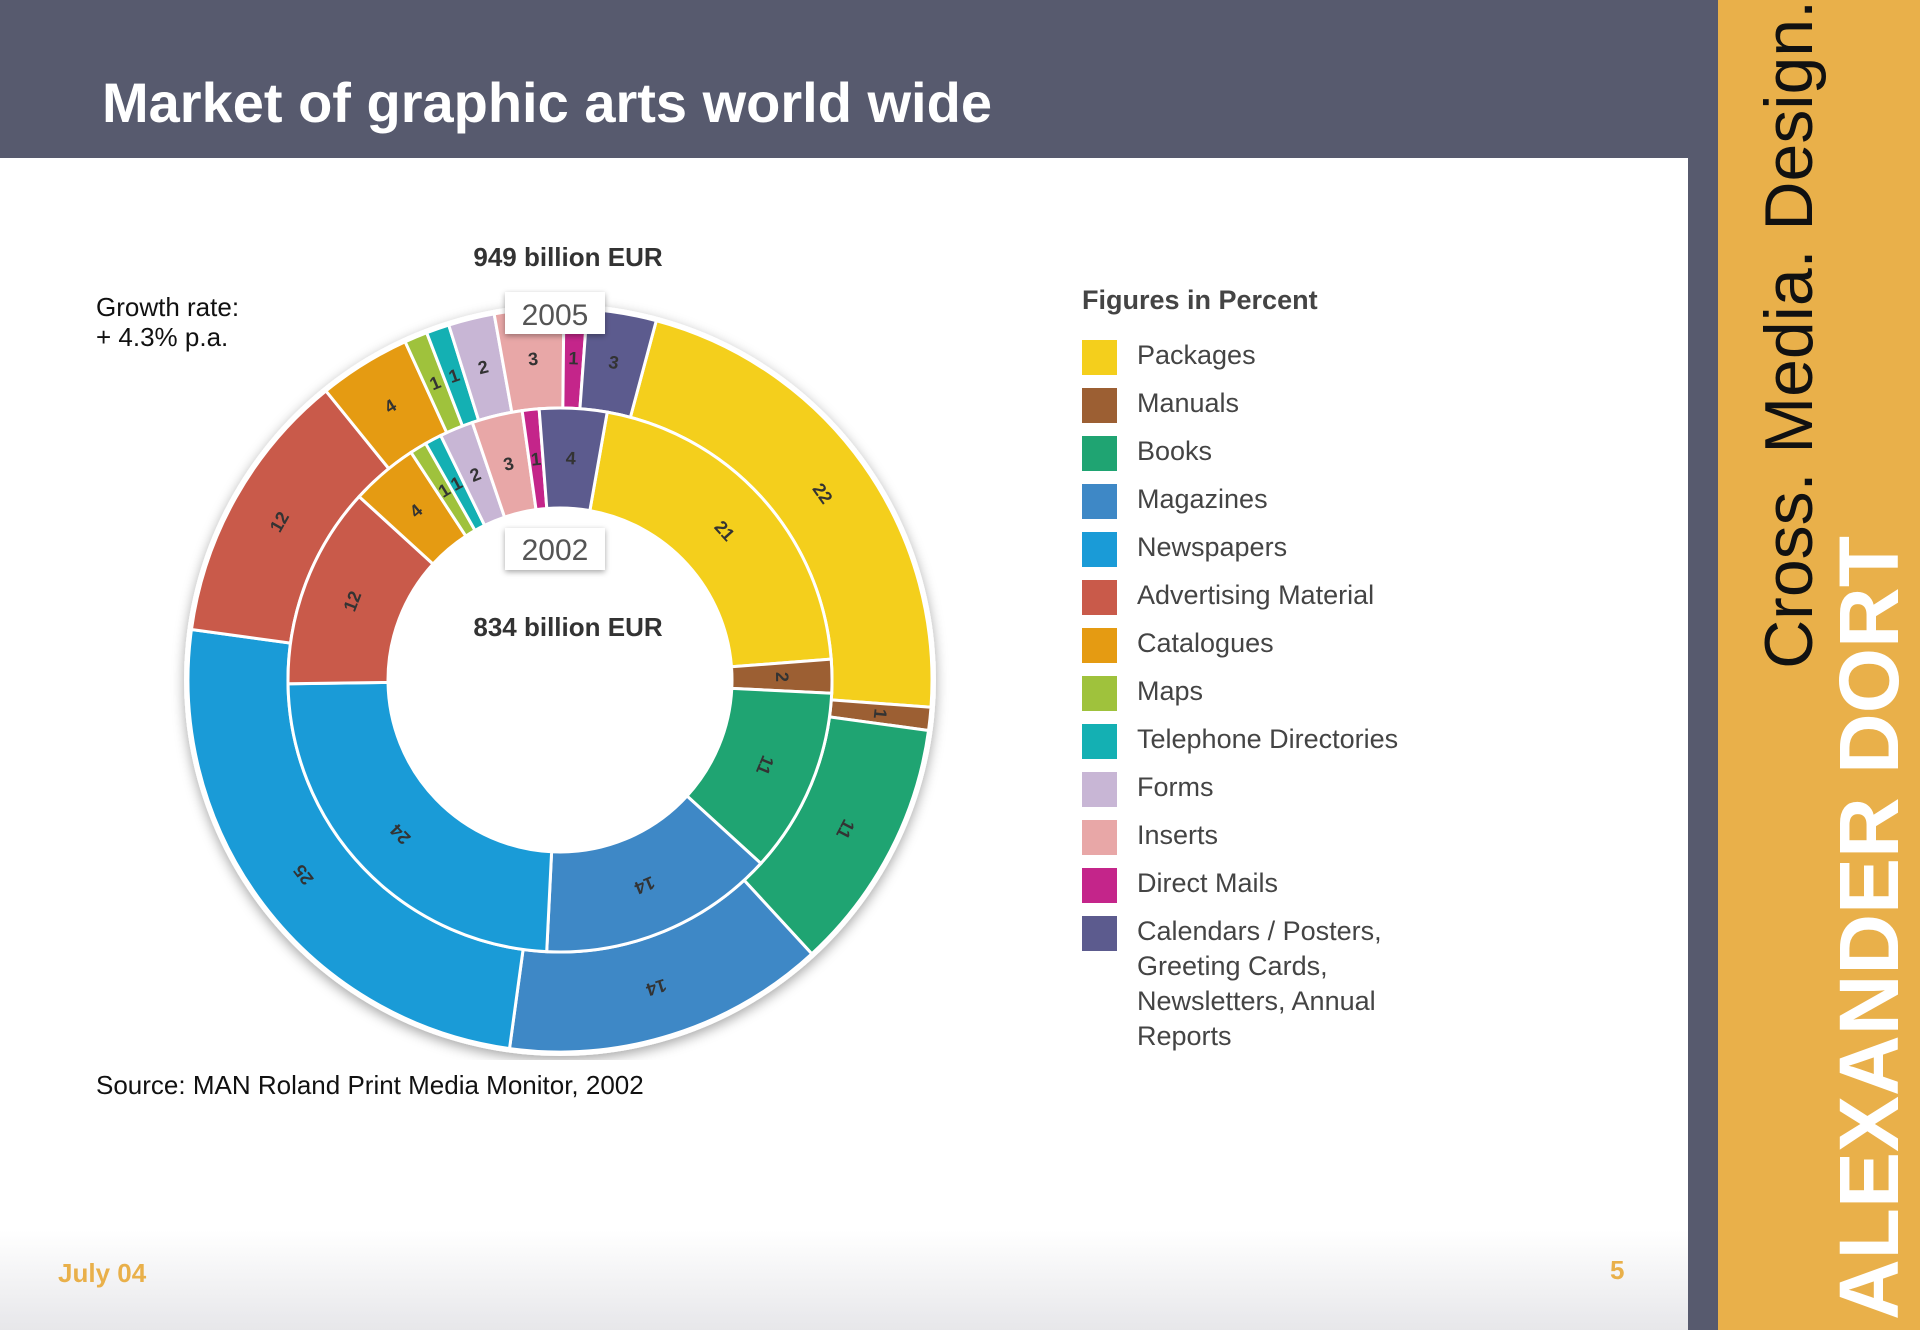 The image size is (1920, 1330). I want to click on brand-tagline: Cross. Media. Design., so click(1789, 334).